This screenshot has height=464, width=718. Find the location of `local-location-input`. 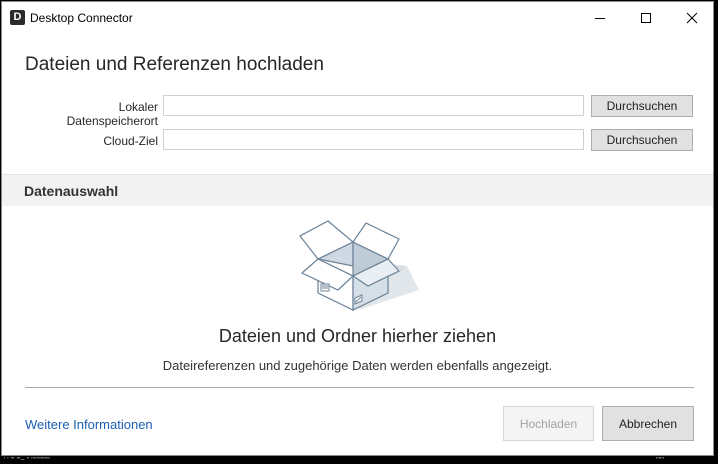

local-location-input is located at coordinates (373, 105).